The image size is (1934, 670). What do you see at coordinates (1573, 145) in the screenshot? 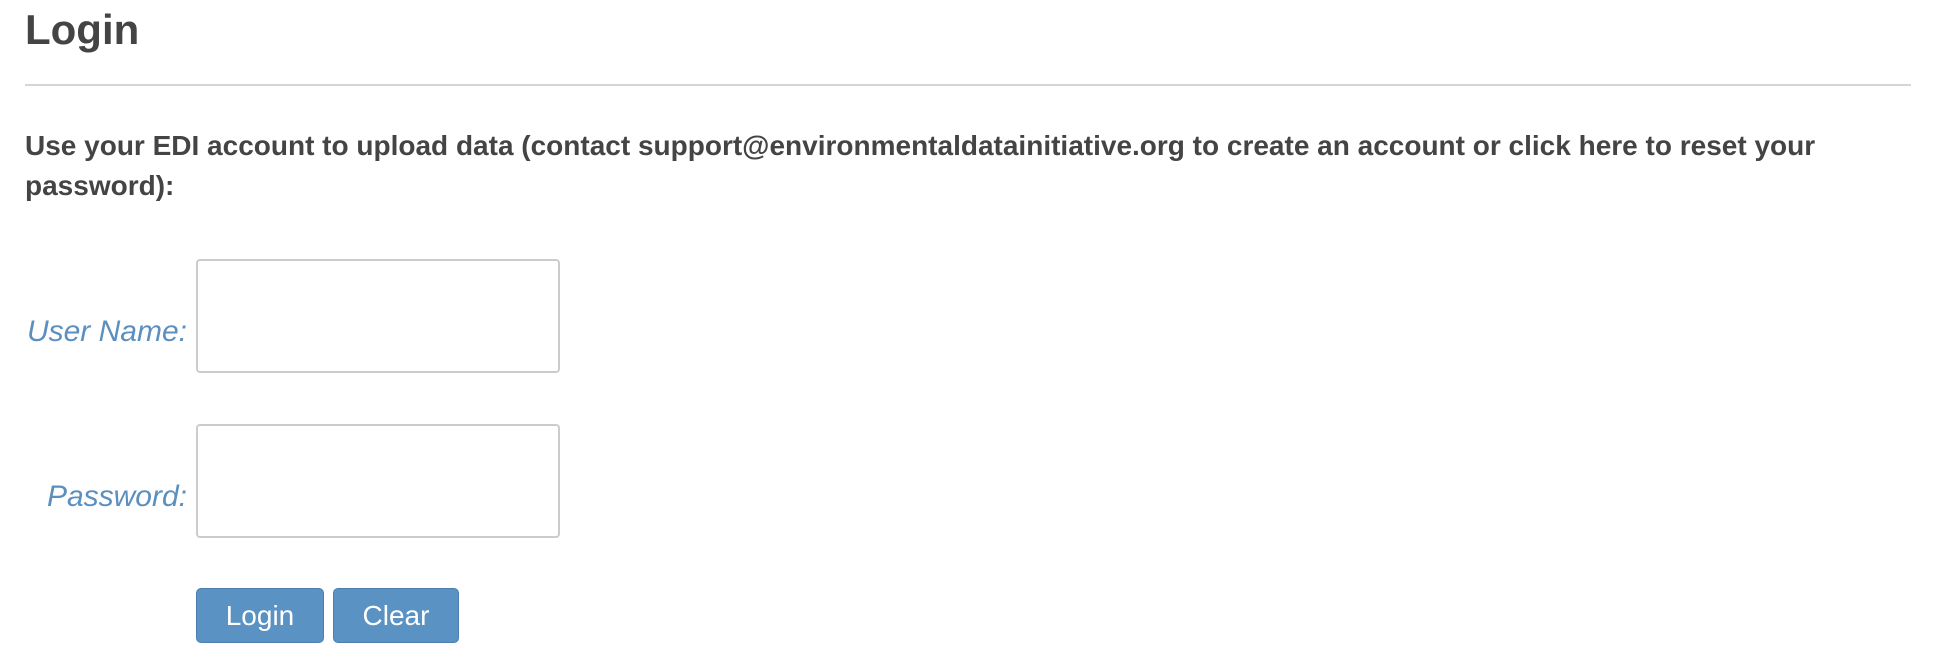
I see `reset-password-link: click here` at bounding box center [1573, 145].